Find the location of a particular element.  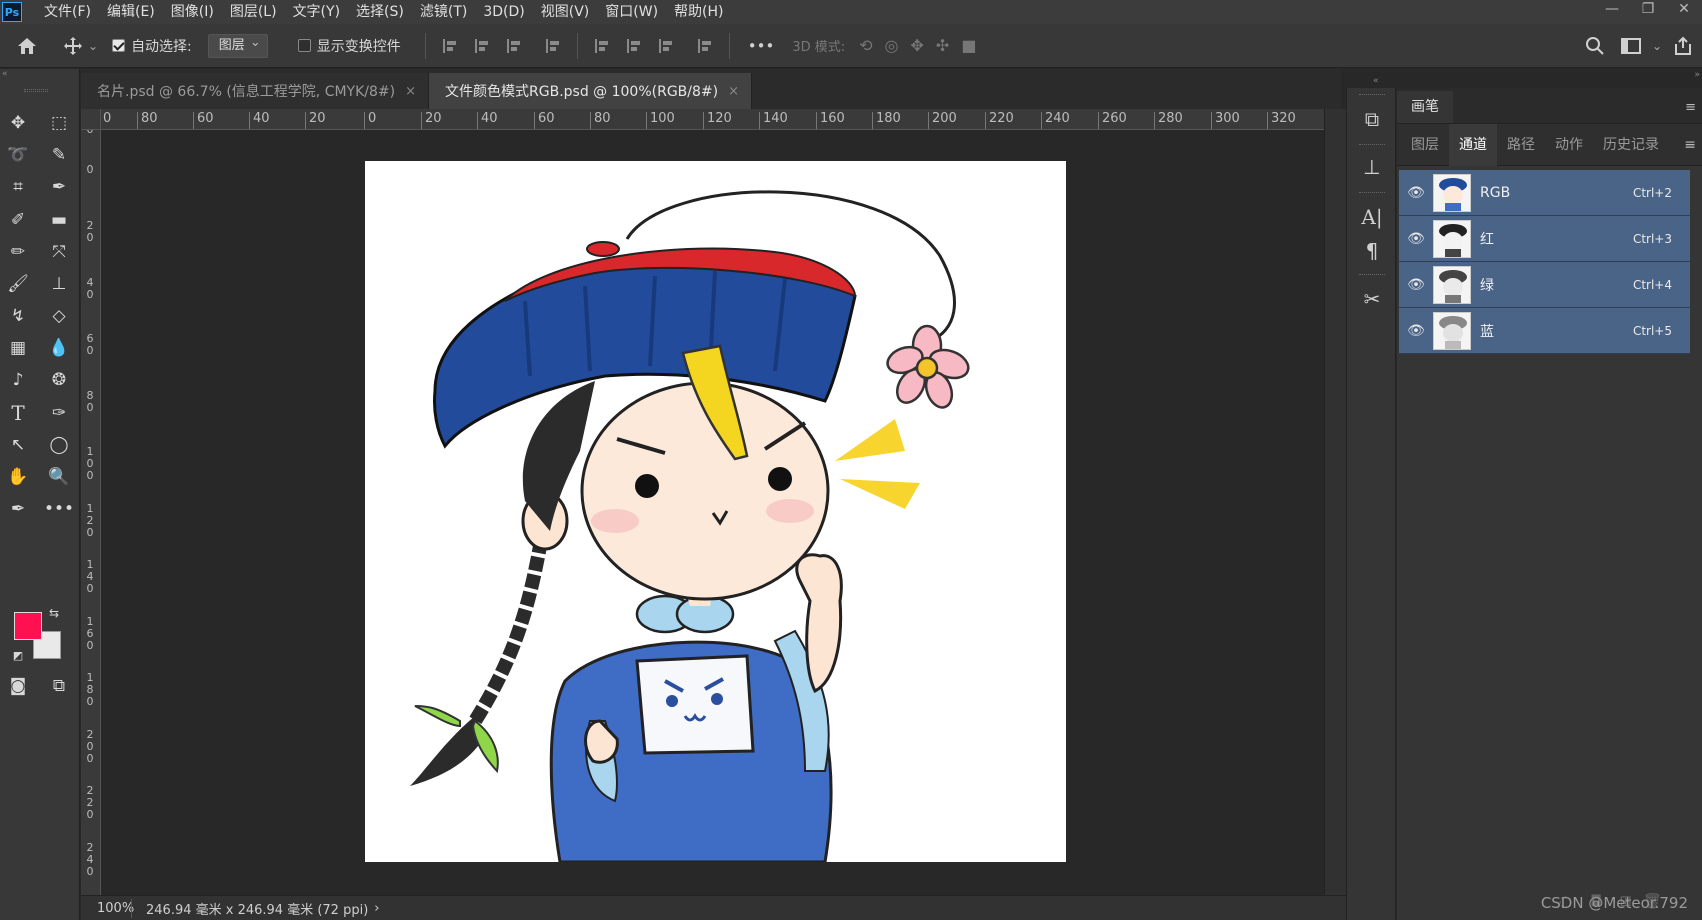

tab-history: 历史记录 is located at coordinates (1631, 145).